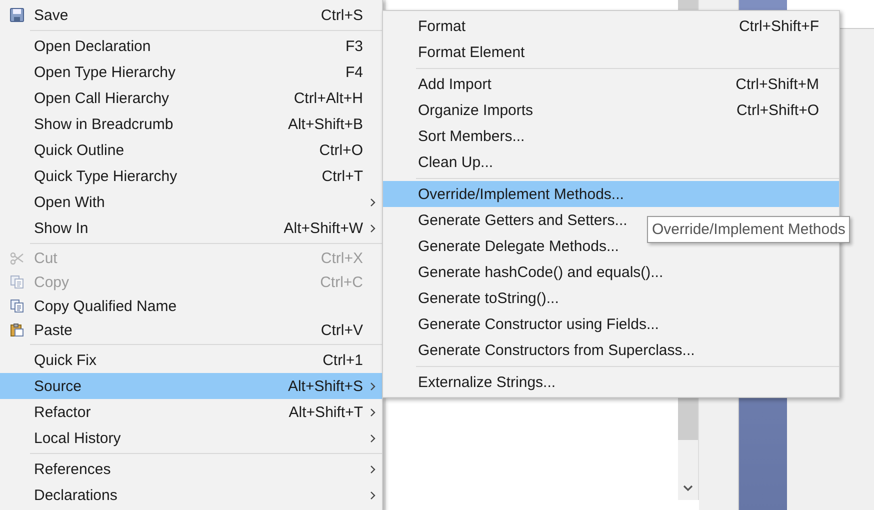 The width and height of the screenshot is (874, 510). What do you see at coordinates (191, 360) in the screenshot?
I see `menu-item: Quick Fix Ctrl+1` at bounding box center [191, 360].